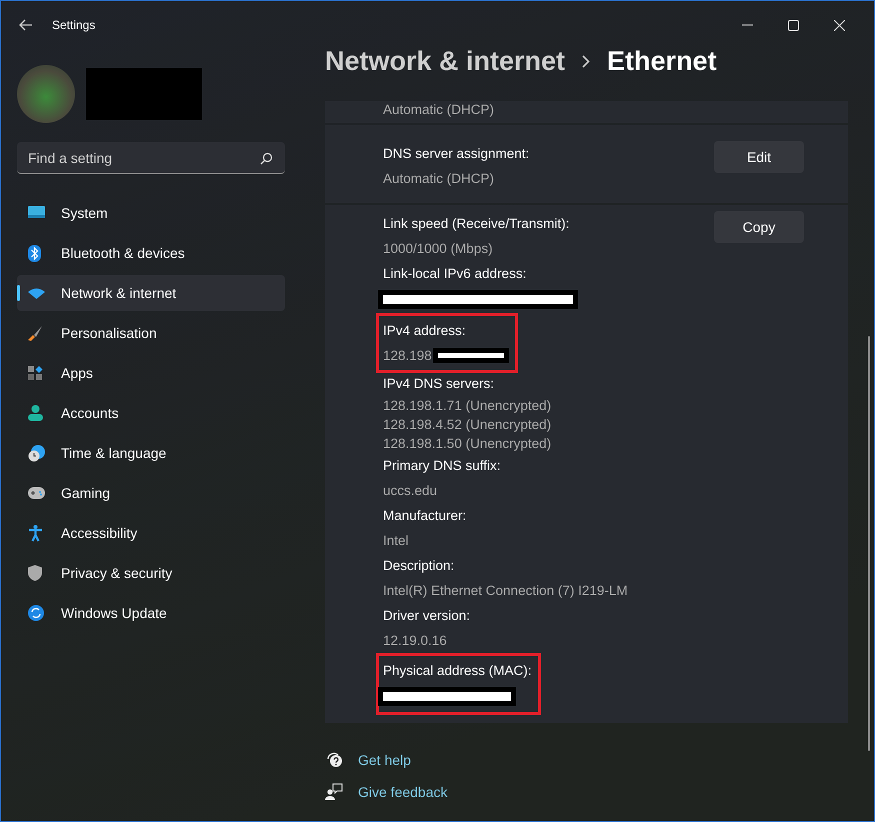 This screenshot has height=822, width=875. I want to click on nav-item: Windows Update, so click(151, 613).